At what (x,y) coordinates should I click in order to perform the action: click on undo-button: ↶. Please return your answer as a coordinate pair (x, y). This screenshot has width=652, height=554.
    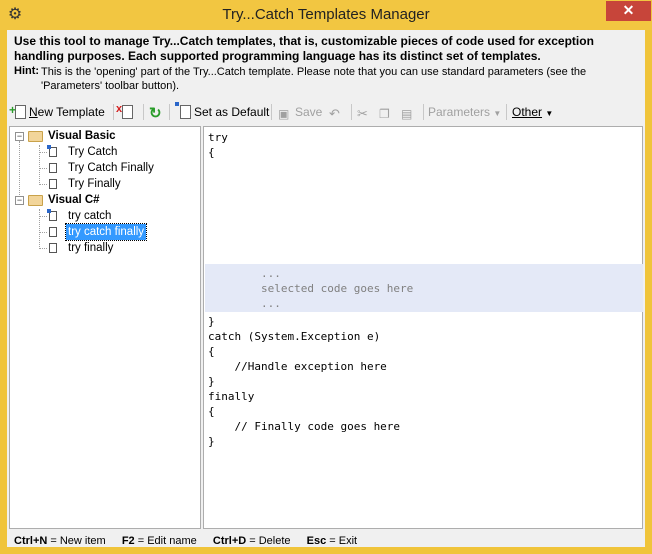
    Looking at the image, I should click on (337, 112).